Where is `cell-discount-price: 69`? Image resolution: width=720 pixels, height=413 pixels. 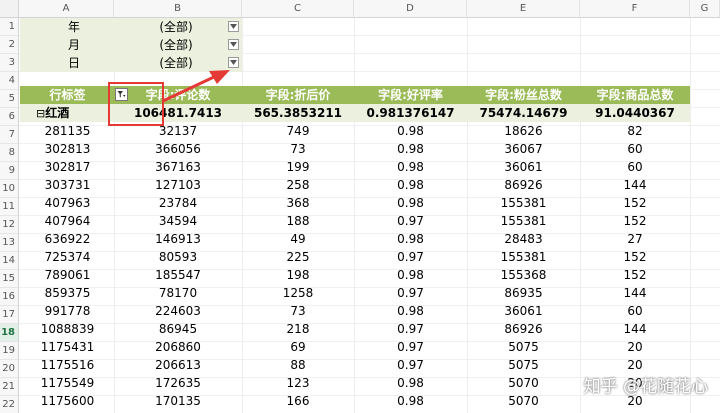 cell-discount-price: 69 is located at coordinates (298, 347).